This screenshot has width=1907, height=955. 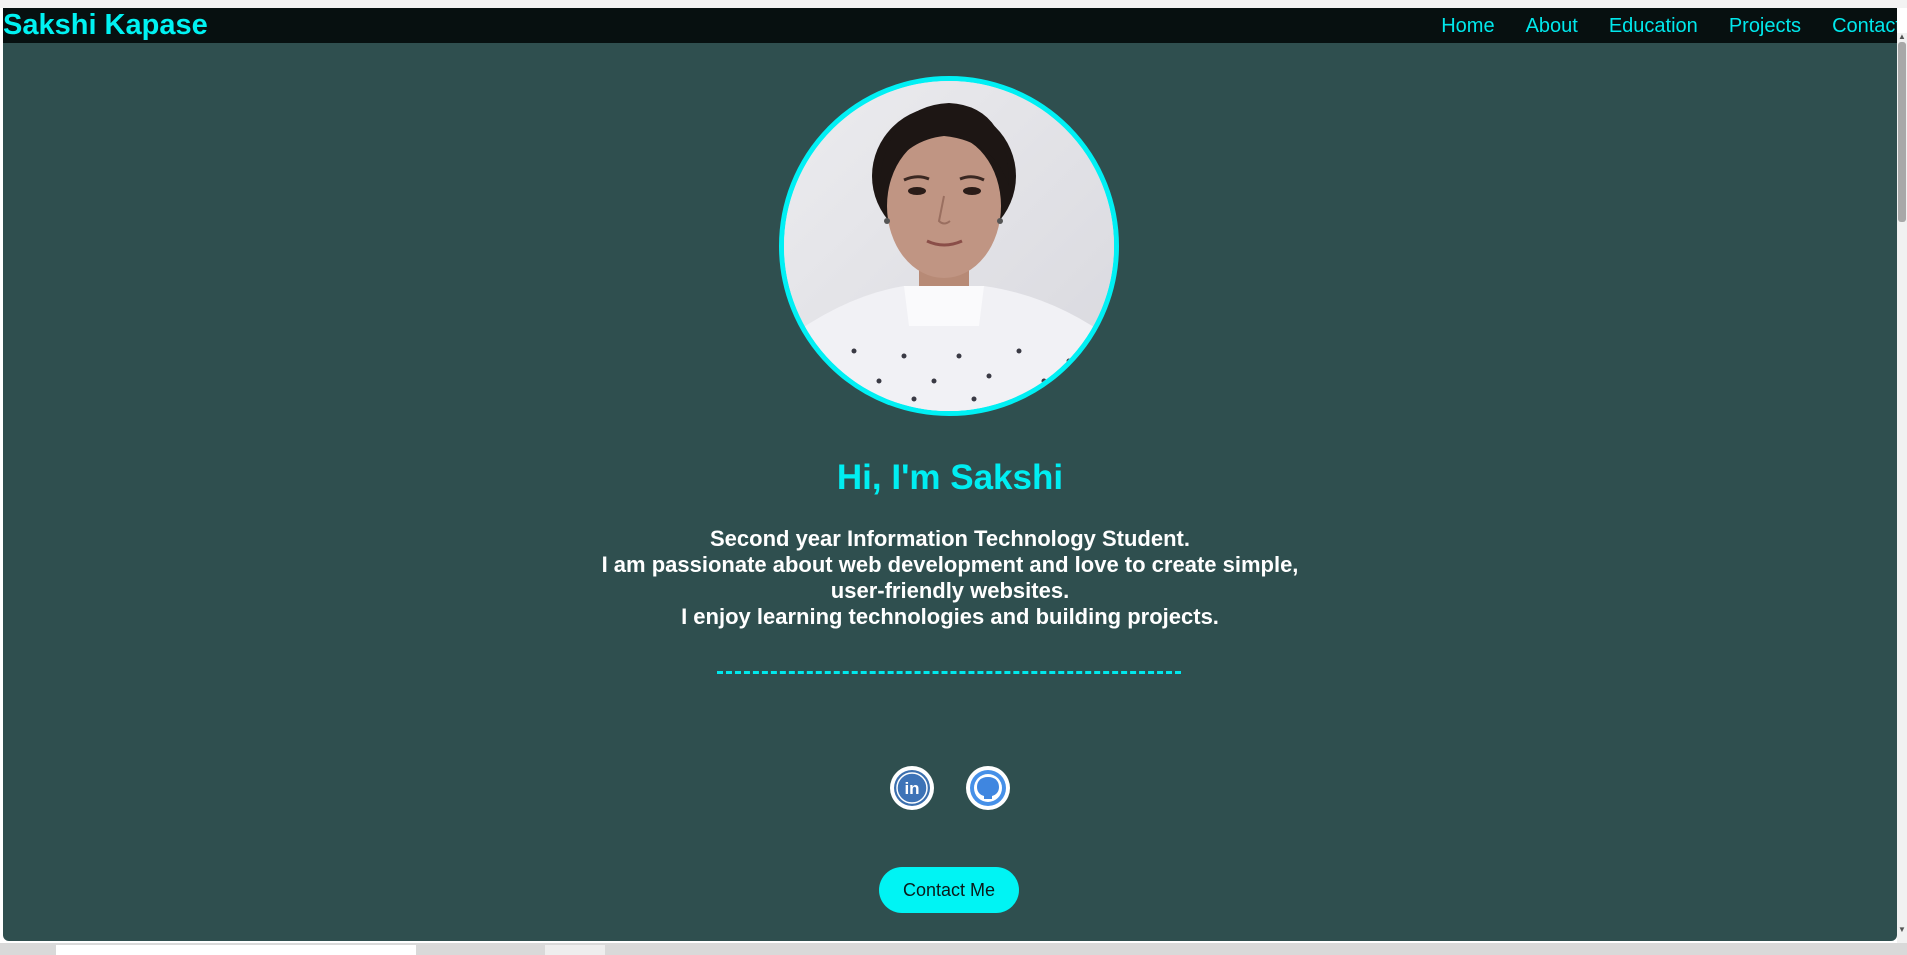 I want to click on scrollbar-thumb, so click(x=1902, y=132).